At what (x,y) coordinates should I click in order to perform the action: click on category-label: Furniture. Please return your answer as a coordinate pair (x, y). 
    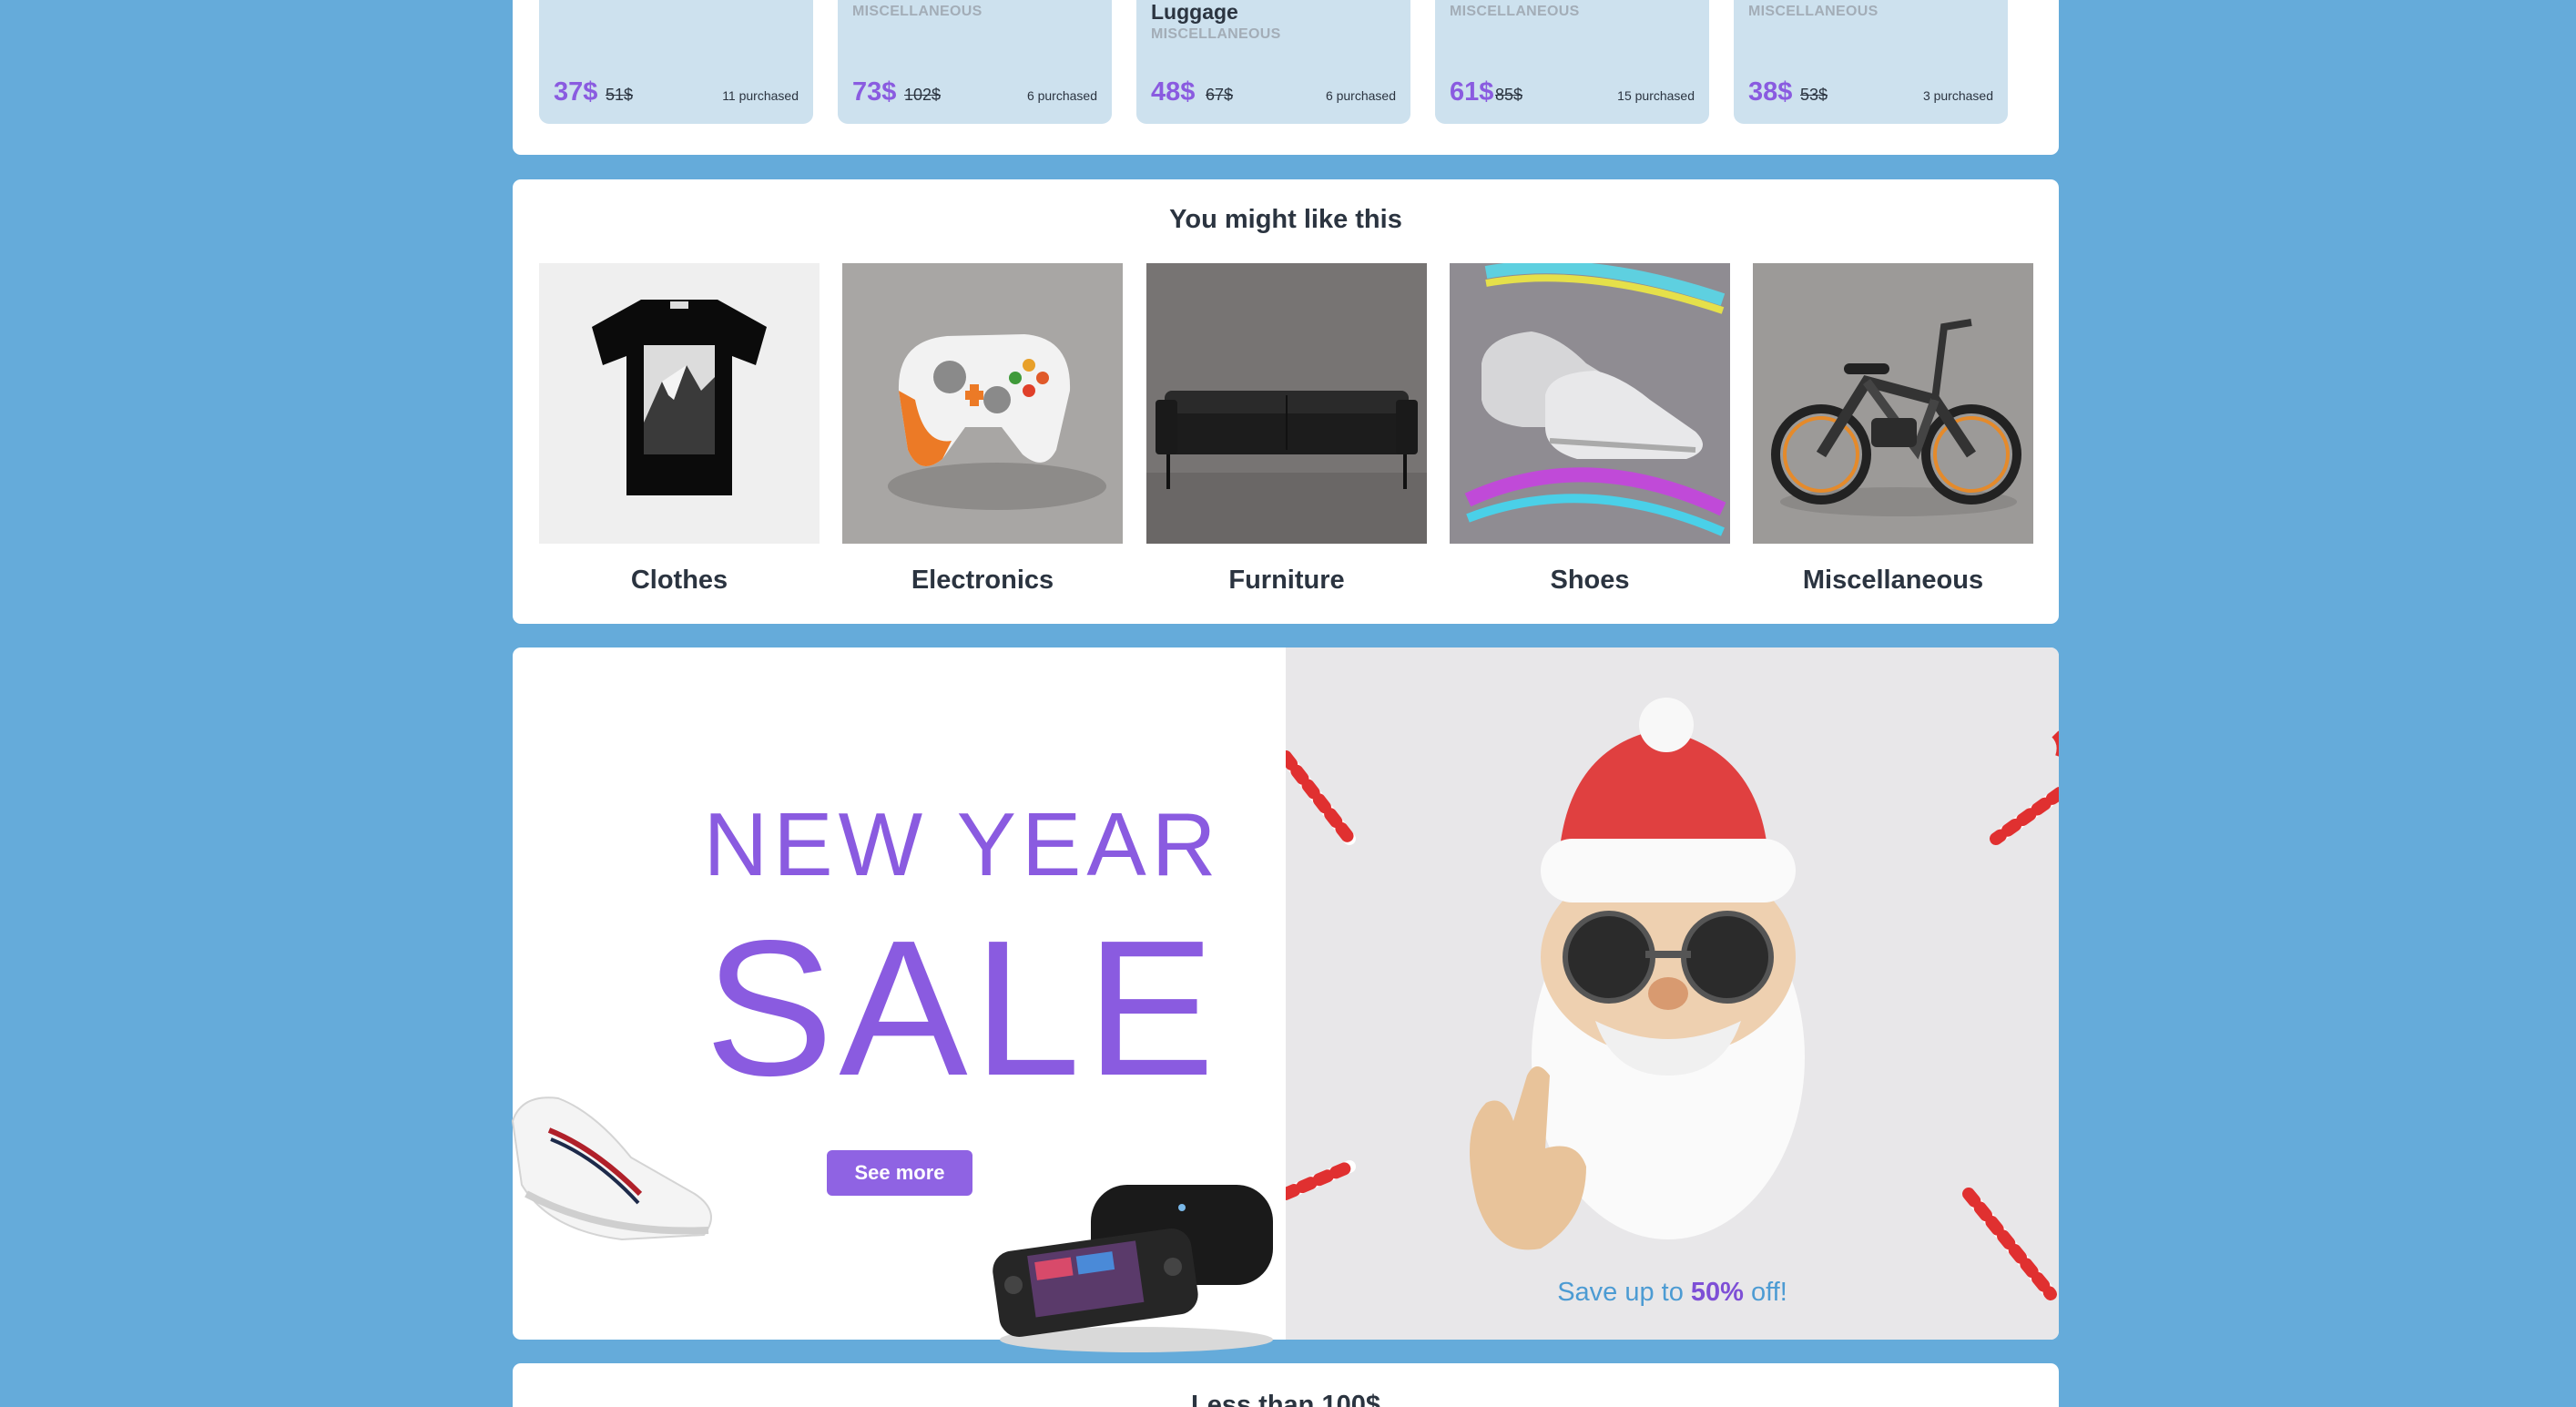
    Looking at the image, I should click on (1286, 580).